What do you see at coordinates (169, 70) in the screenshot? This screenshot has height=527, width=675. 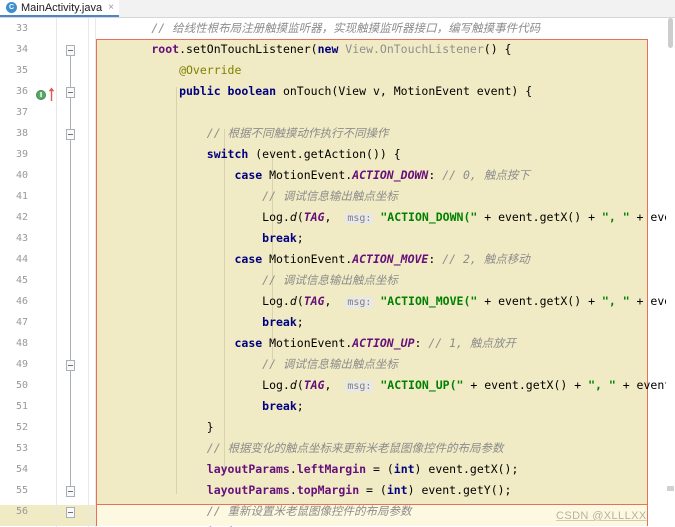 I see `code-text: @Override` at bounding box center [169, 70].